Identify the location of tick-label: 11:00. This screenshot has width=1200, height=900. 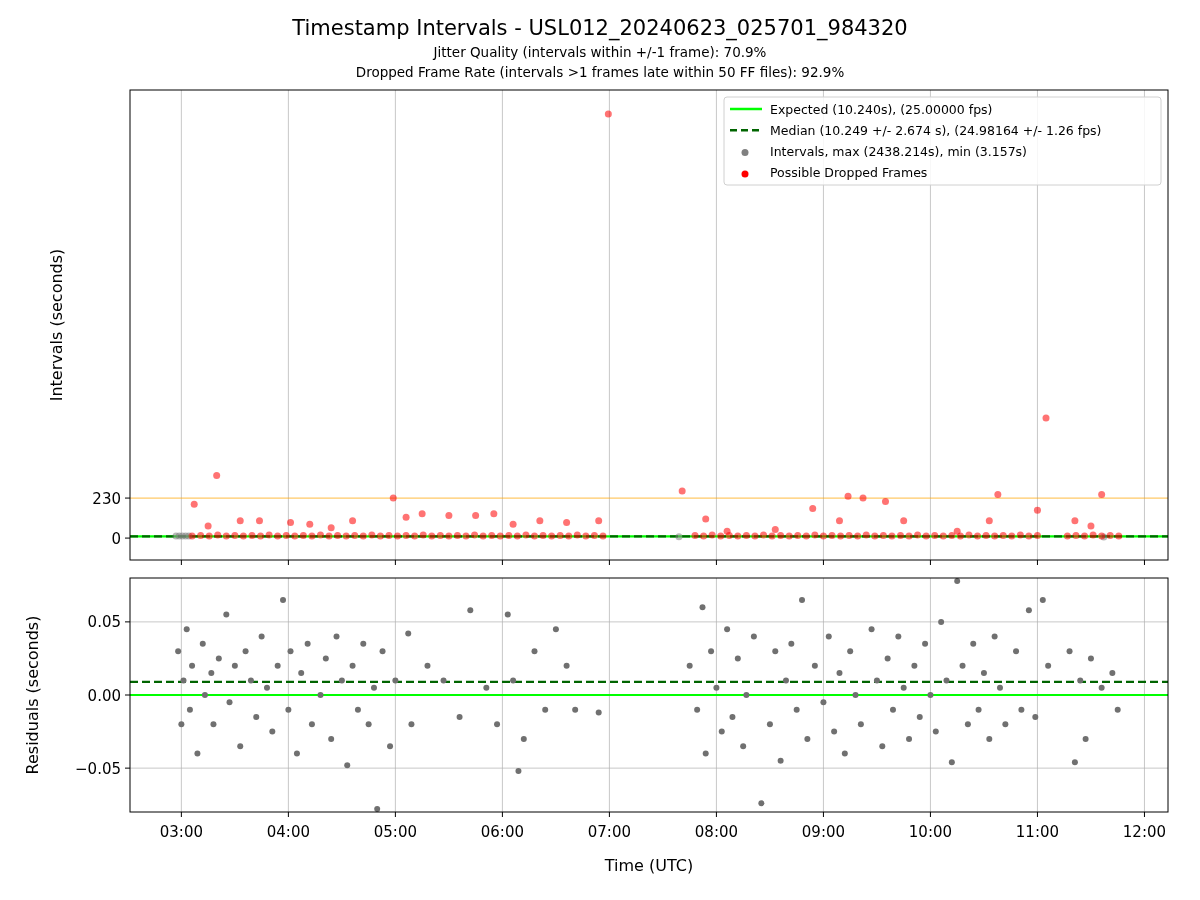
(1037, 832).